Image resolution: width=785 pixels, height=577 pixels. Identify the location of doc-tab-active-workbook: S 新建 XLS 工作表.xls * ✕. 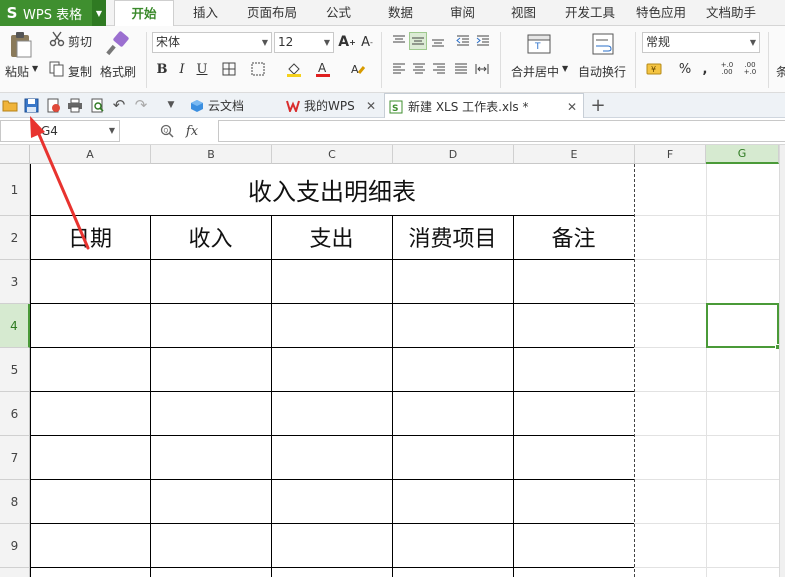
(484, 106).